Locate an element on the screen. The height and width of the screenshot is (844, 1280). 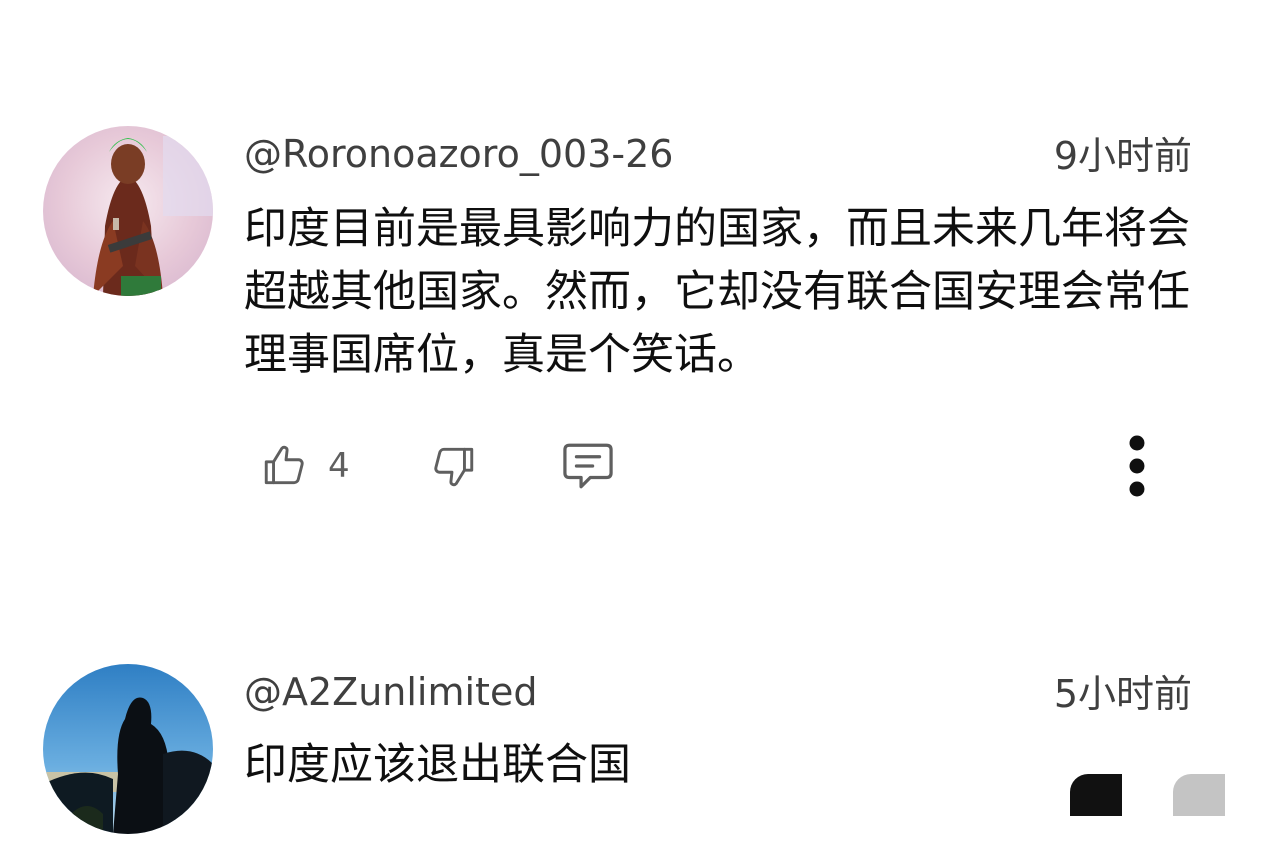
more-vertical-icon is located at coordinates (1137, 466).